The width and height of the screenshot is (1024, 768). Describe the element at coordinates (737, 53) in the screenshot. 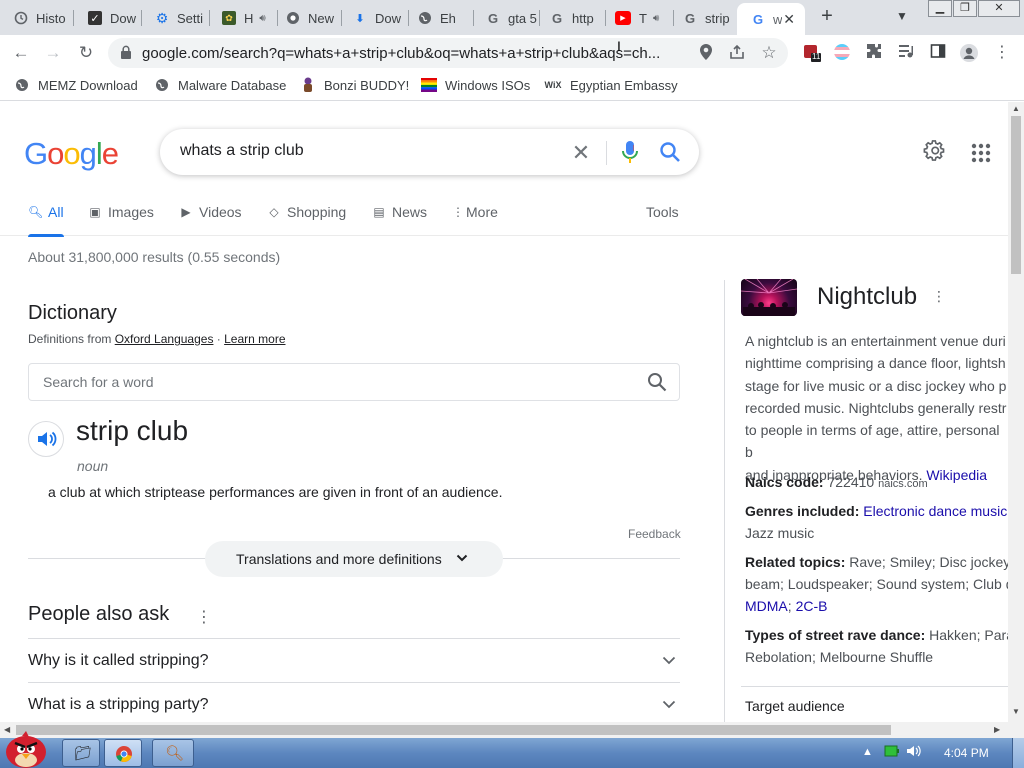

I see `share-icon` at that location.